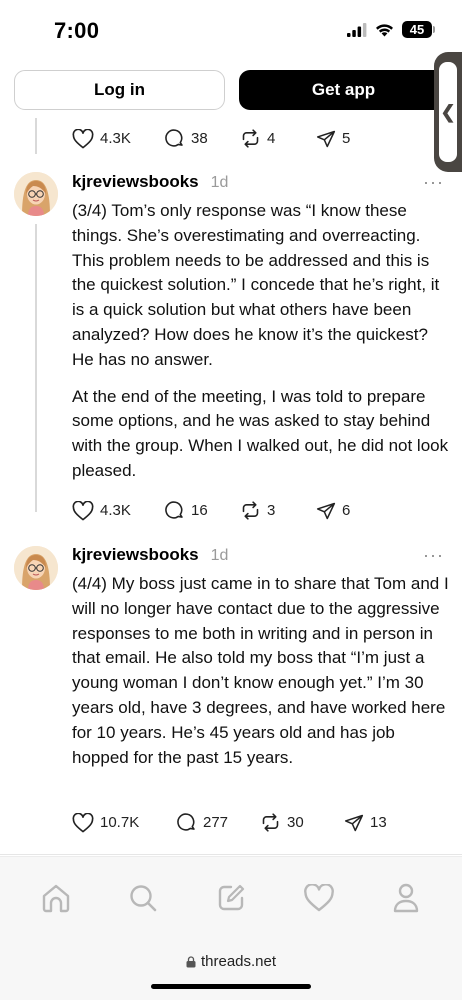 The width and height of the screenshot is (462, 1000). I want to click on wifi-icon, so click(384, 29).